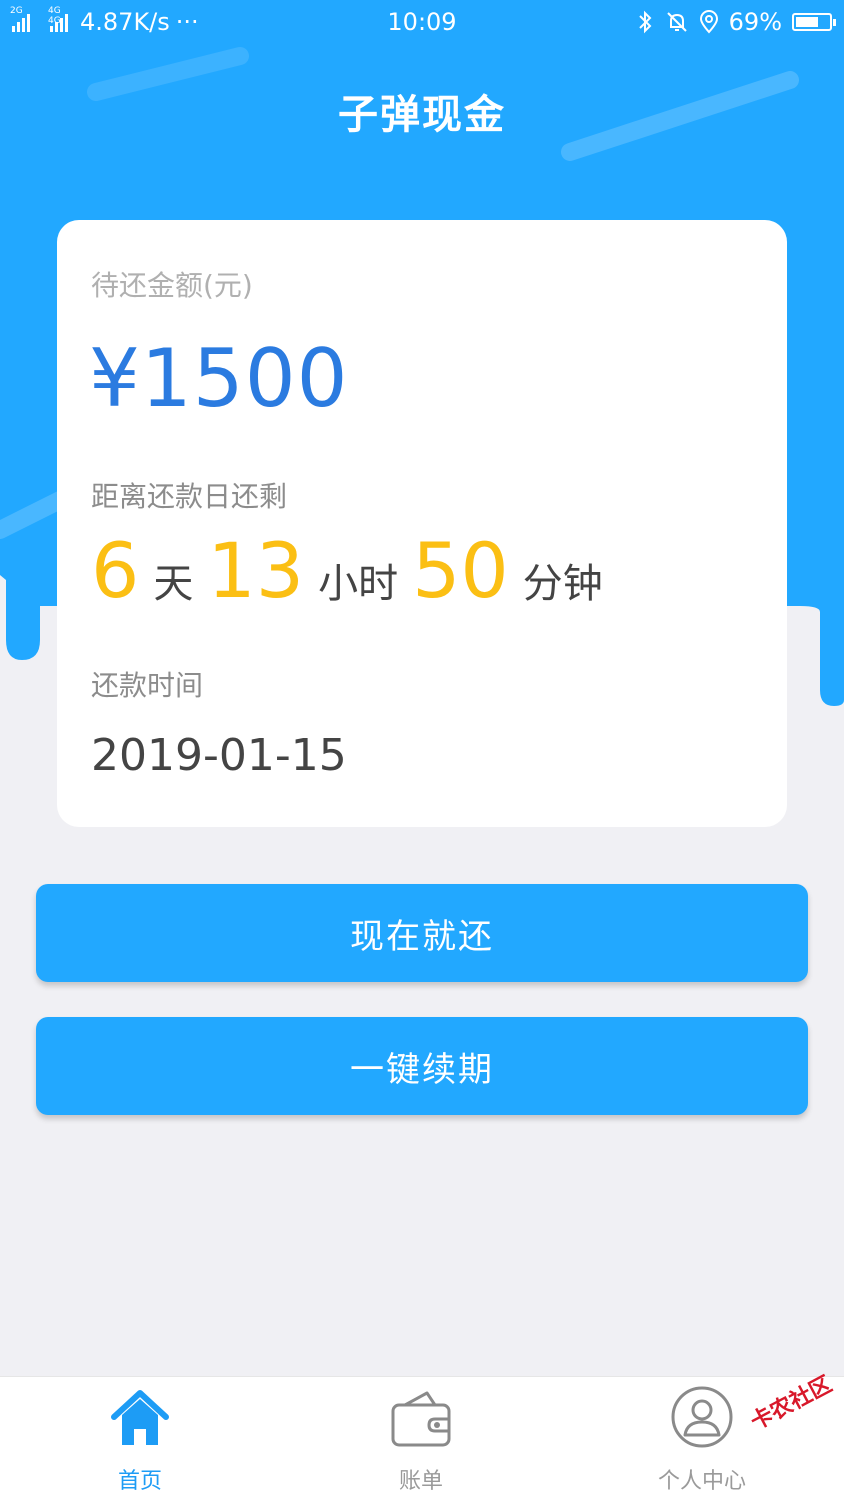 Image resolution: width=844 pixels, height=1501 pixels. What do you see at coordinates (219, 755) in the screenshot?
I see `due-date-value: 2019-01-15` at bounding box center [219, 755].